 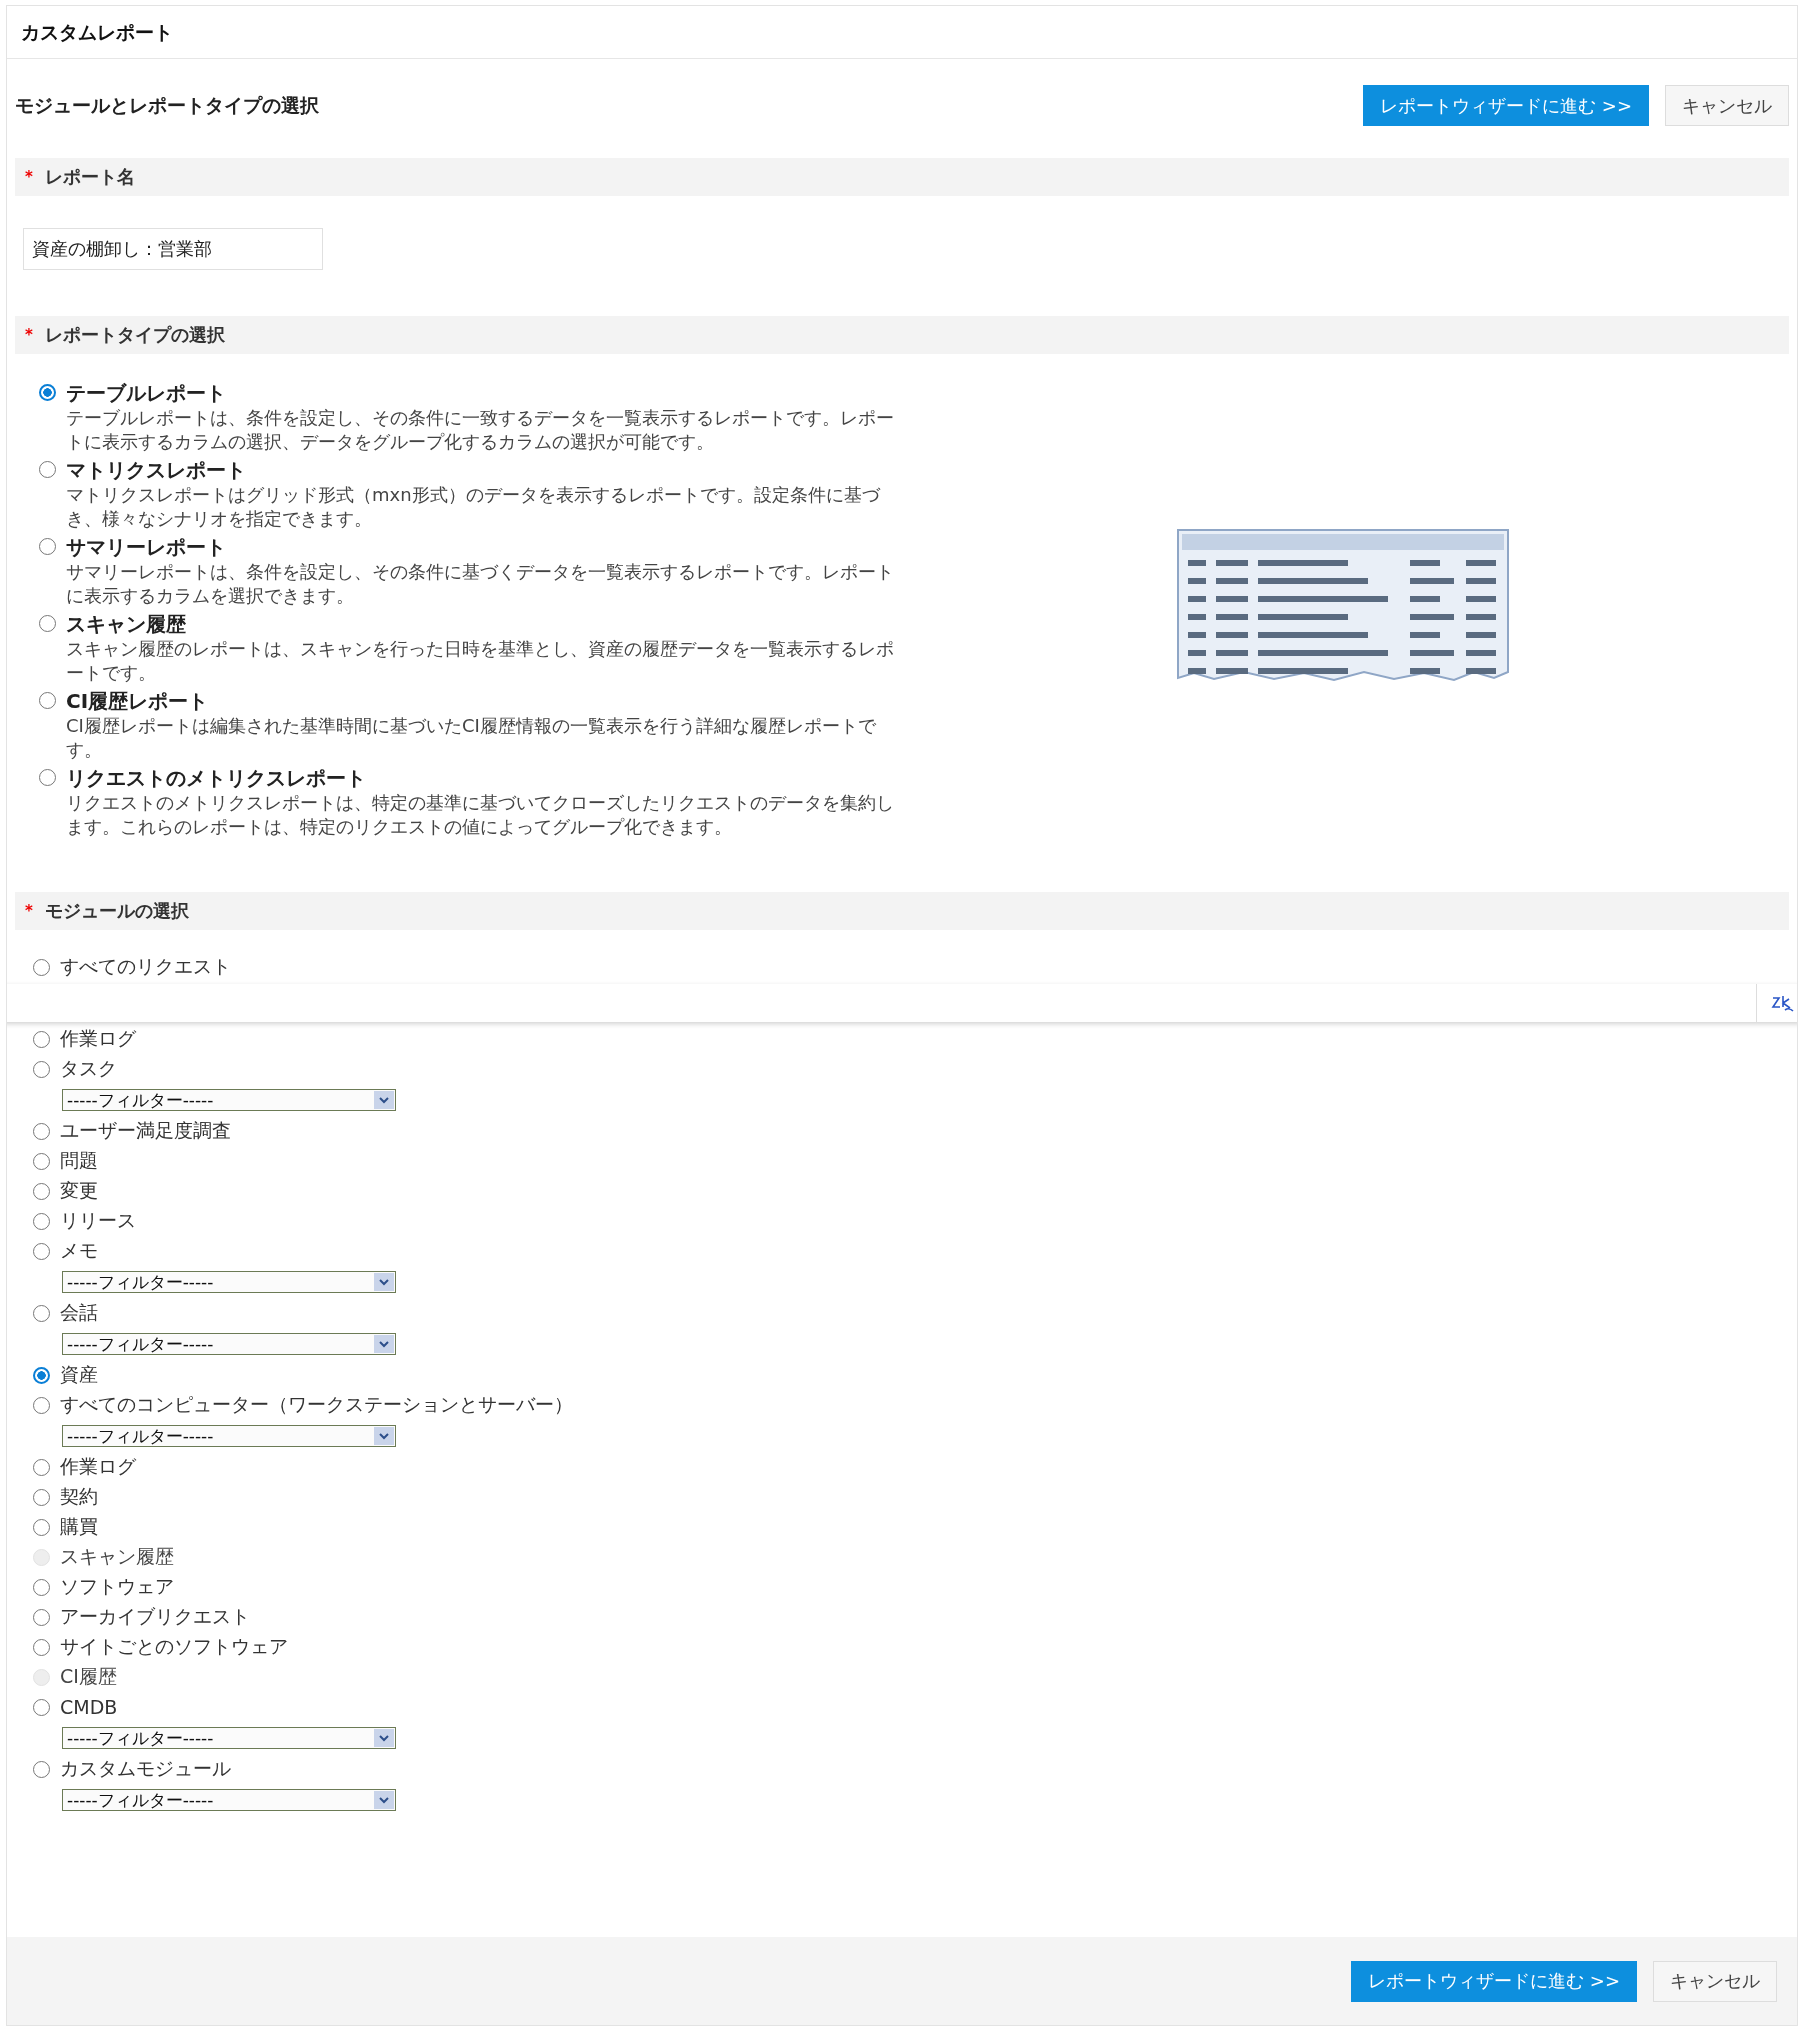 I want to click on page-title: カスタムレポート, so click(x=902, y=32).